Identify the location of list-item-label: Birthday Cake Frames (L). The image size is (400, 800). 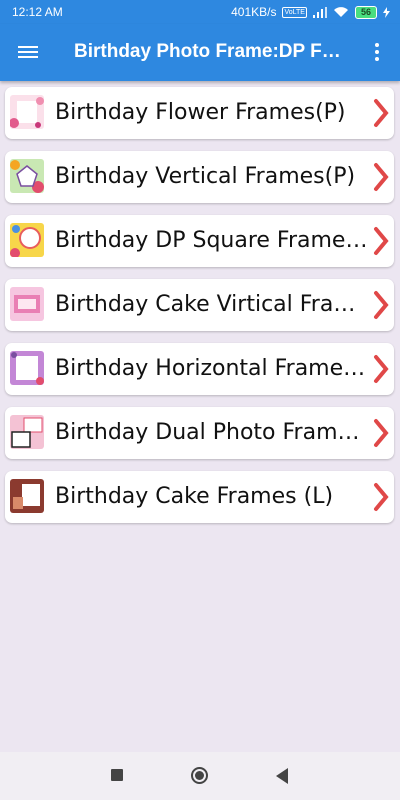
(194, 496).